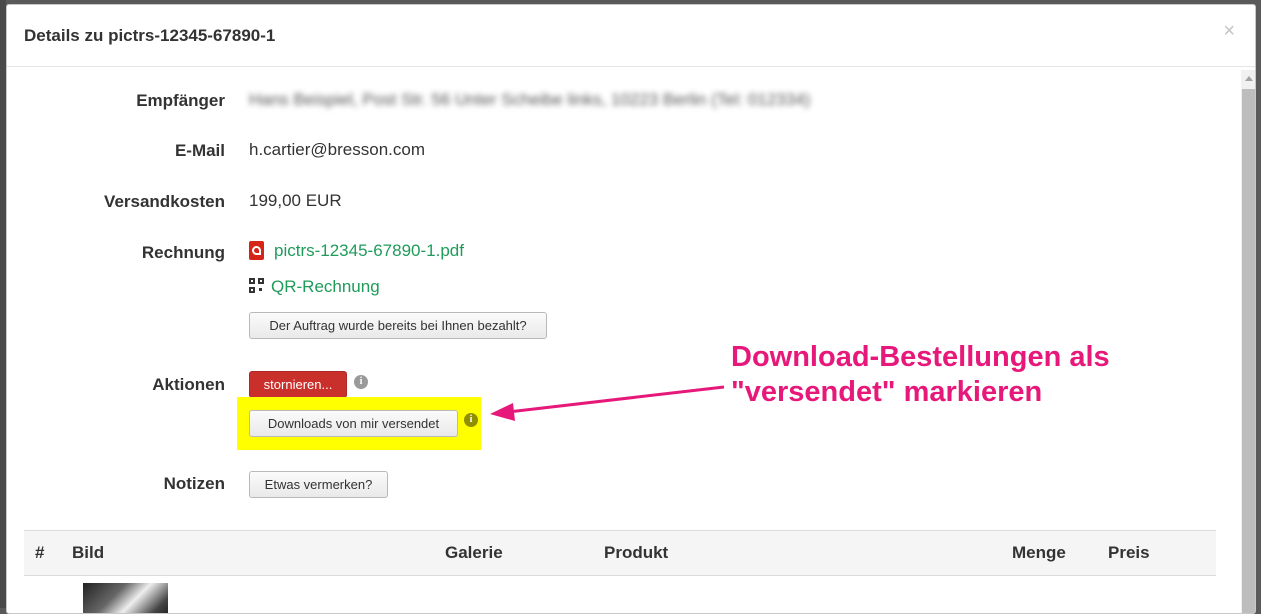 The image size is (1261, 614). I want to click on product-thumbnail, so click(125, 598).